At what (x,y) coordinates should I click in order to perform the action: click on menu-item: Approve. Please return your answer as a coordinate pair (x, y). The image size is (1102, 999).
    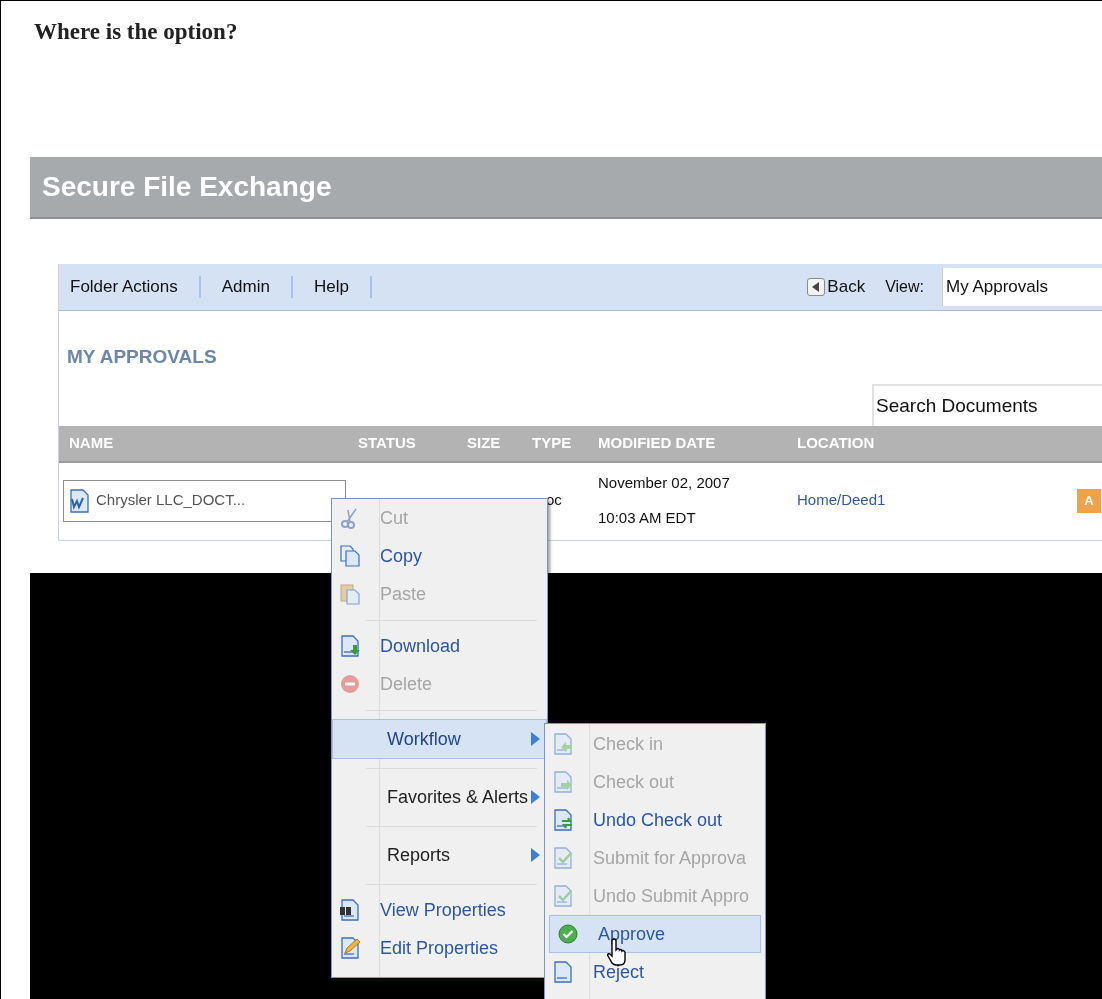
    Looking at the image, I should click on (655, 934).